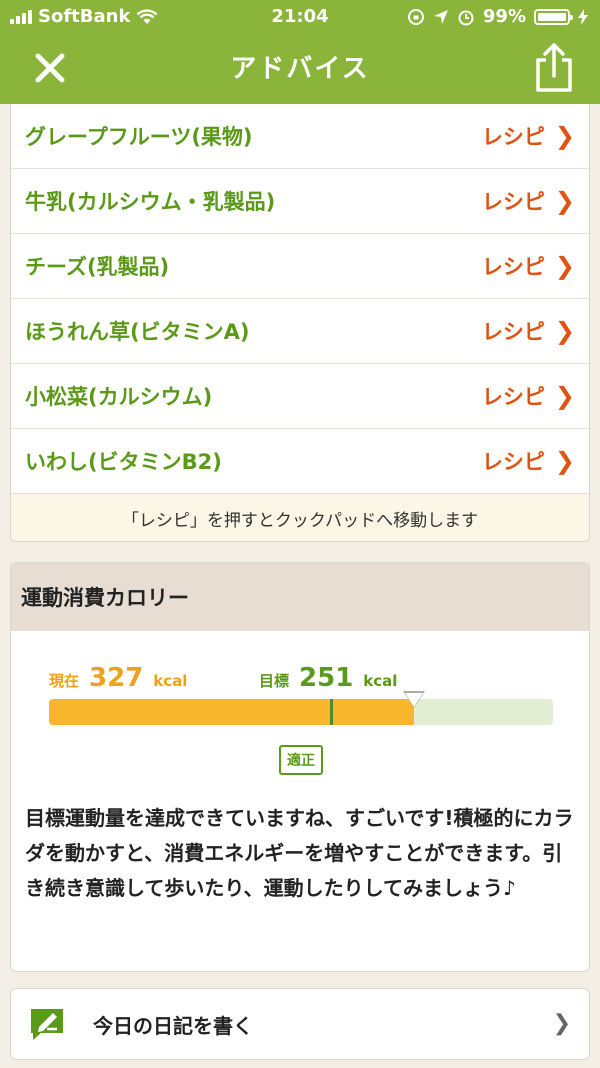 The image size is (600, 1068). What do you see at coordinates (380, 681) in the screenshot?
I see `target-unit: kcal` at bounding box center [380, 681].